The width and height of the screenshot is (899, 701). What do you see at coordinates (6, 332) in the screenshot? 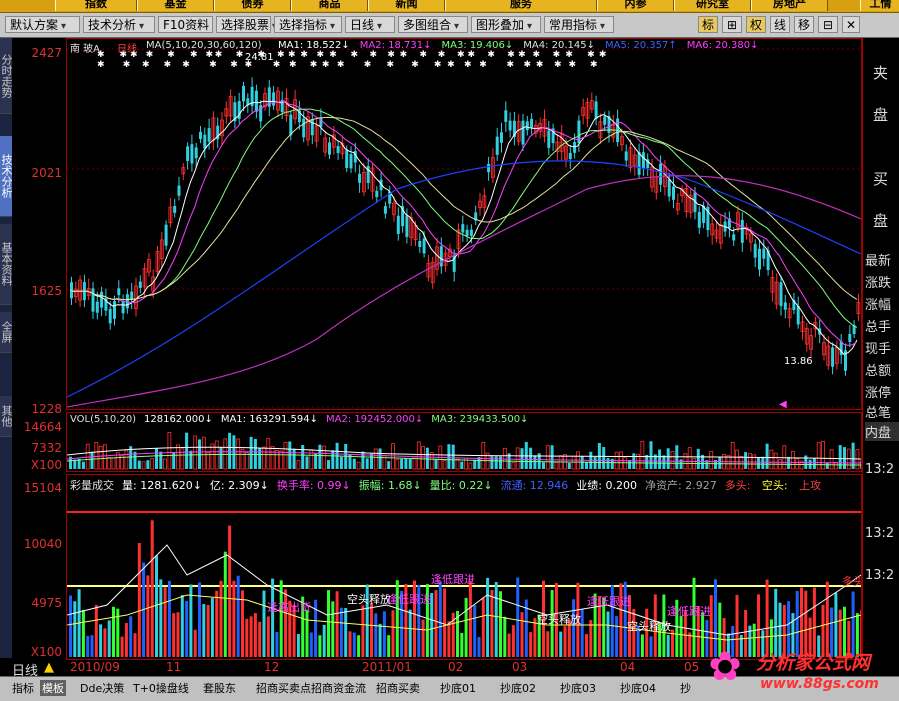
I see `tab-fullscreen: 全屏` at bounding box center [6, 332].